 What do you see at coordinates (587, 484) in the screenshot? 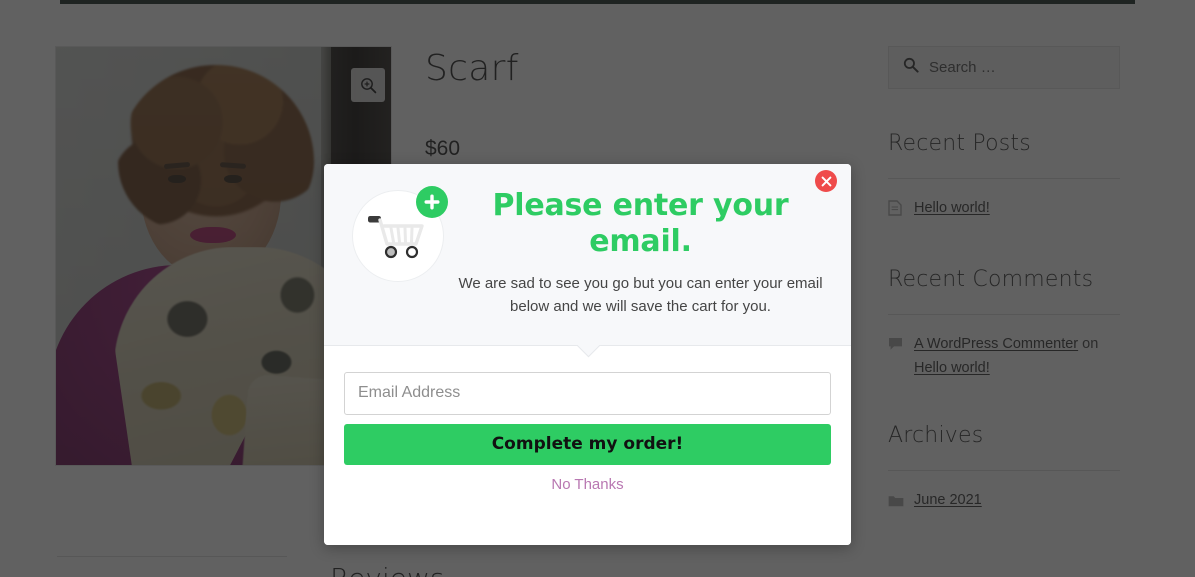
I see `no-thanks-link: No Thanks` at bounding box center [587, 484].